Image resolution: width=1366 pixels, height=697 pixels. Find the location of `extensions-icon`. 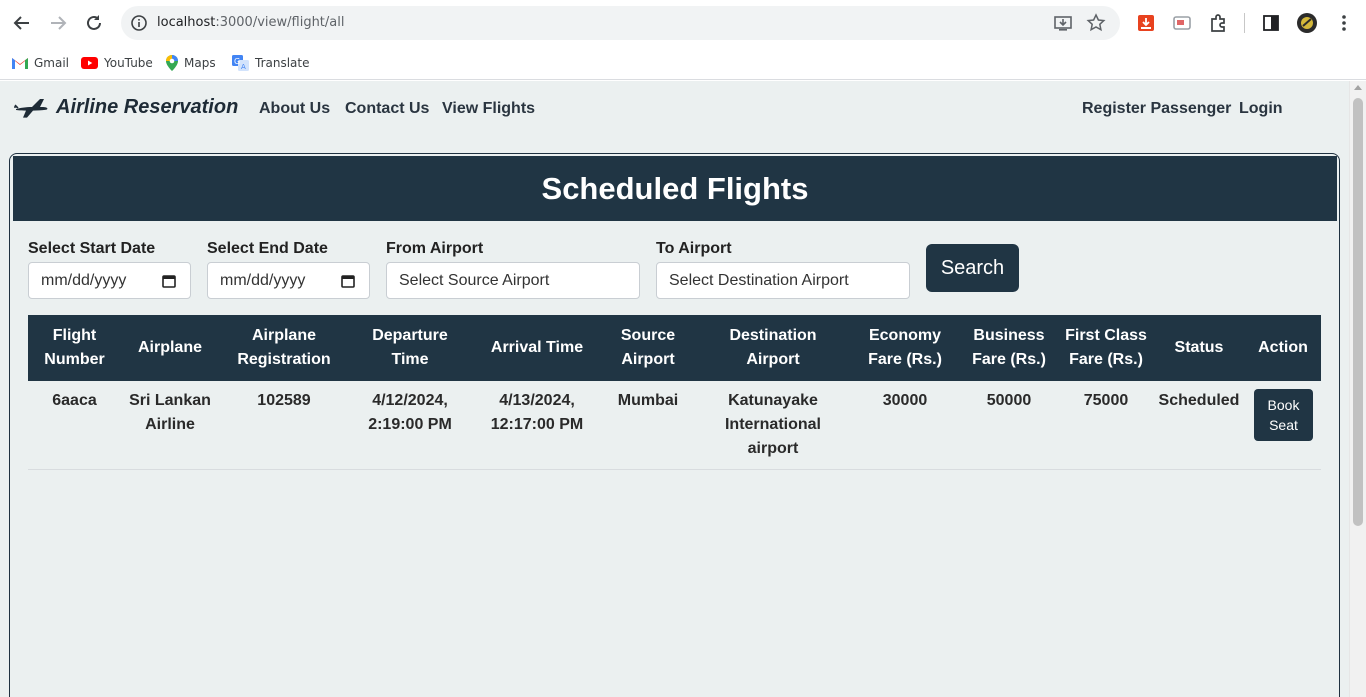

extensions-icon is located at coordinates (1218, 23).